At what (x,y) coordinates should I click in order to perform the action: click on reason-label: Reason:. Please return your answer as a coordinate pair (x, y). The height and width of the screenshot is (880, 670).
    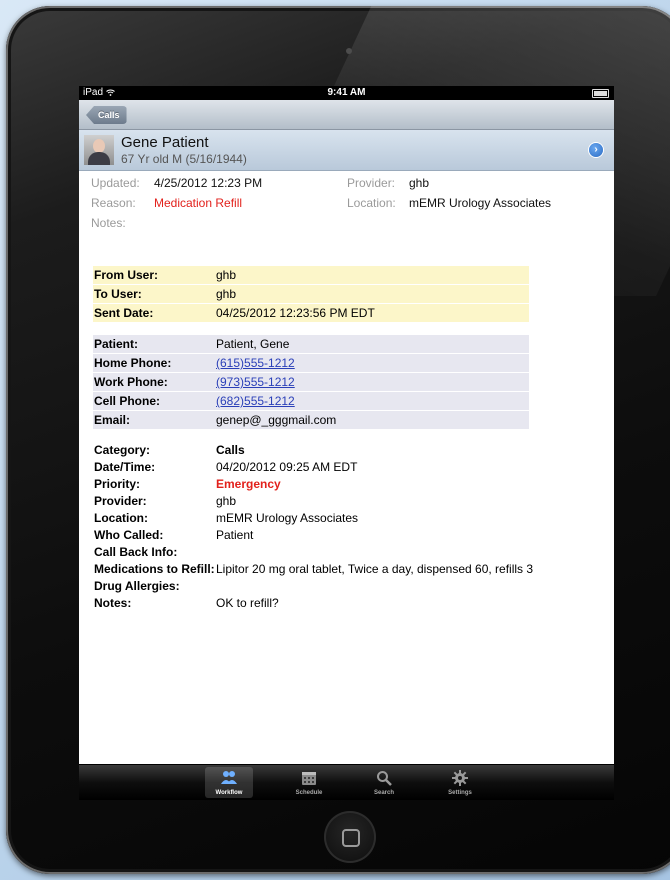
    Looking at the image, I should click on (113, 203).